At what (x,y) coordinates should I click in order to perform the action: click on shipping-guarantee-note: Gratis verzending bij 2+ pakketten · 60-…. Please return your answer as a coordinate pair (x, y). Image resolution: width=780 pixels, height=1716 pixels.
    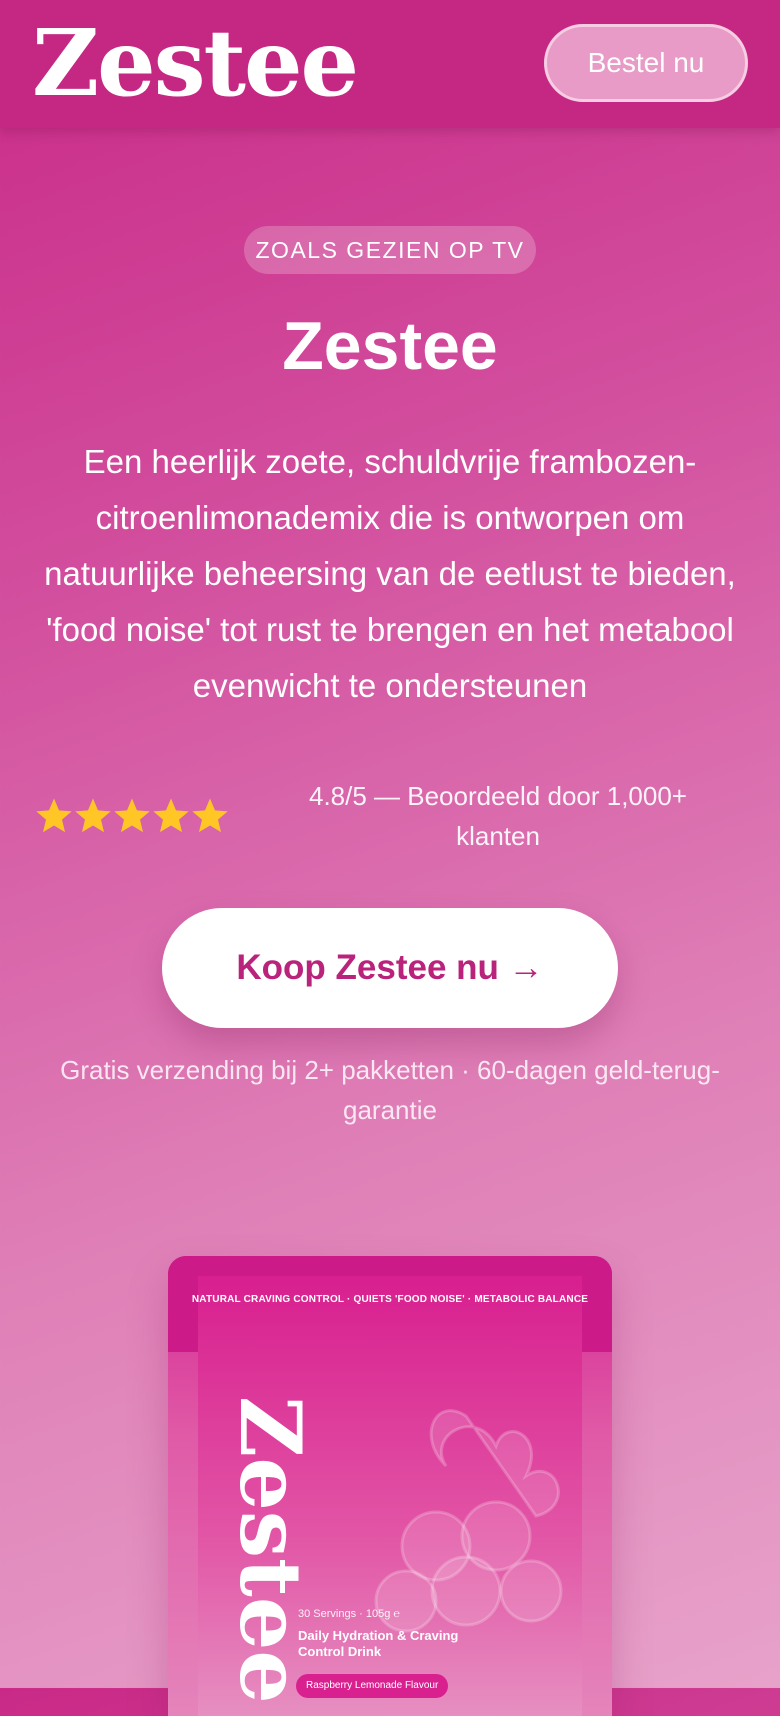
    Looking at the image, I should click on (390, 1090).